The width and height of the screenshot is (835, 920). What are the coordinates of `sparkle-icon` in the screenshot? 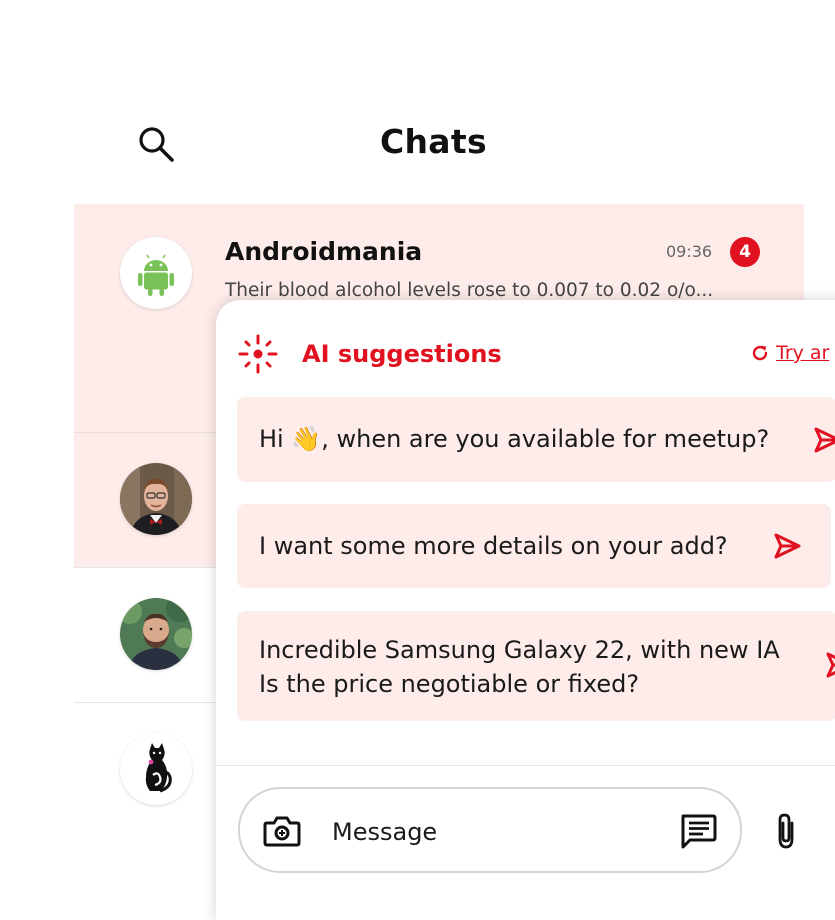 It's located at (258, 354).